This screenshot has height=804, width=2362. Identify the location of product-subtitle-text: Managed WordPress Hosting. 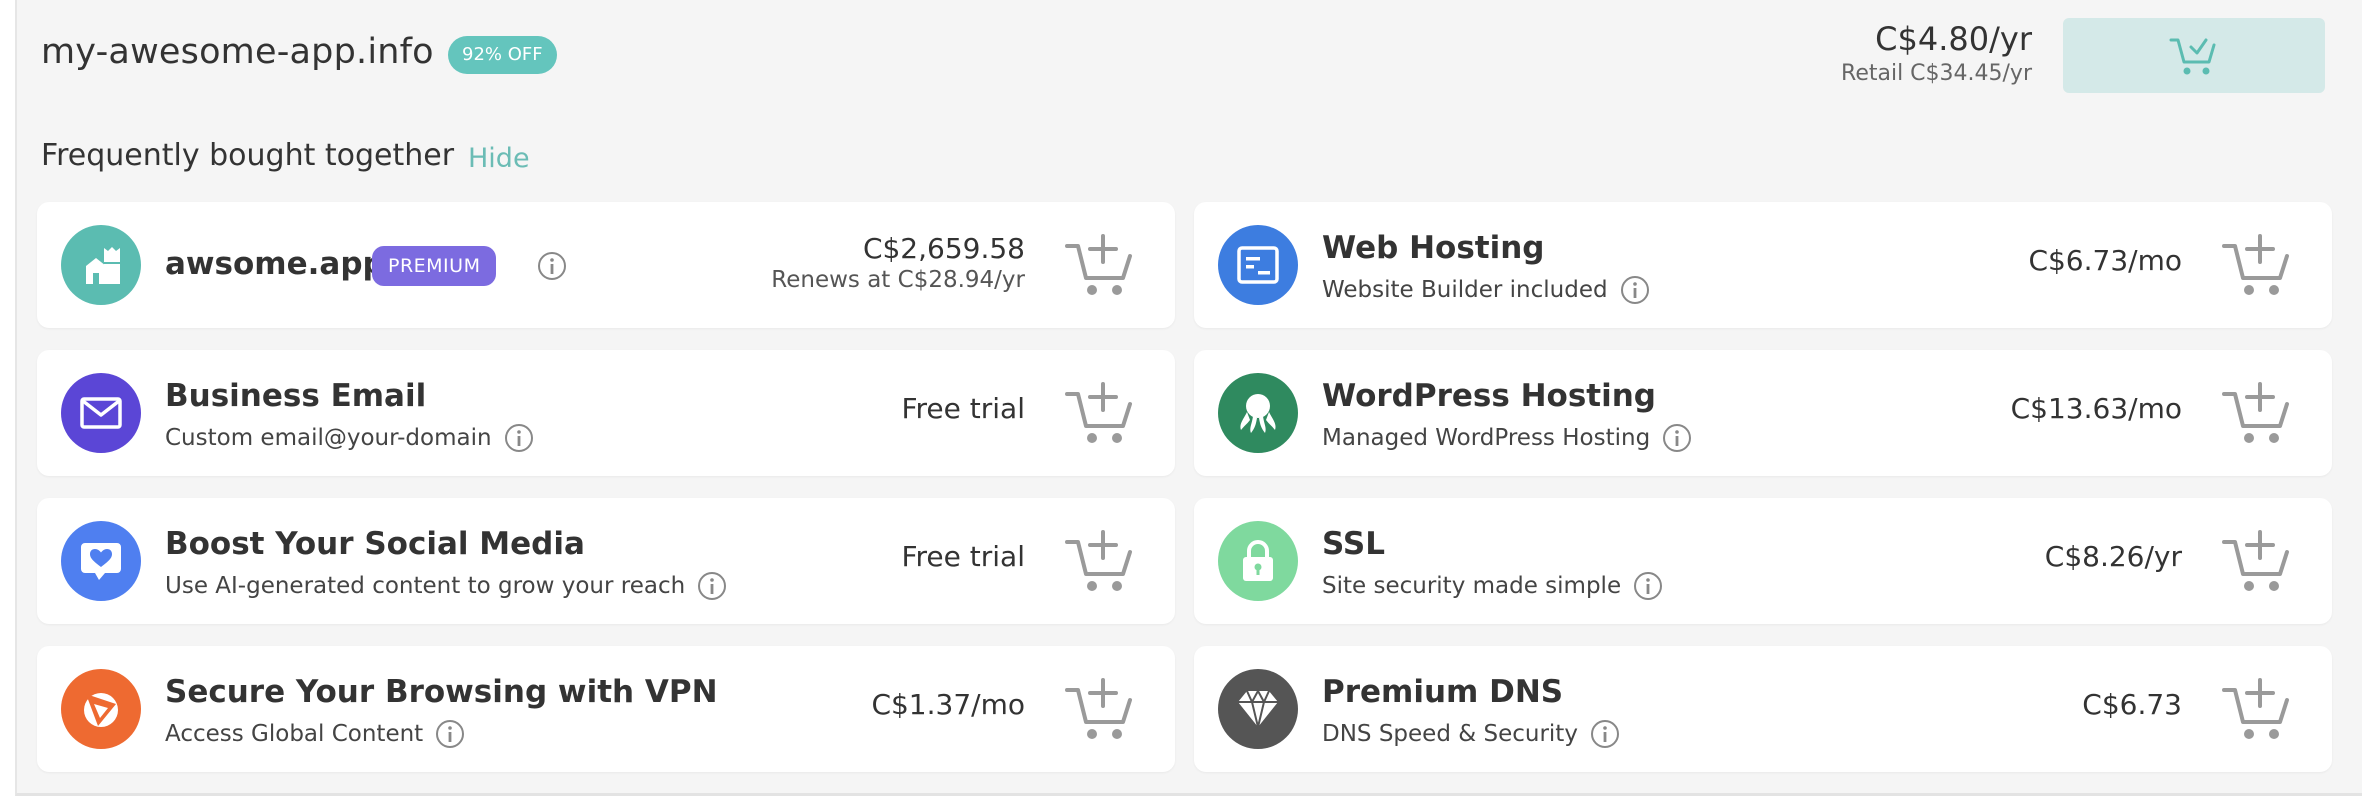
(1486, 438).